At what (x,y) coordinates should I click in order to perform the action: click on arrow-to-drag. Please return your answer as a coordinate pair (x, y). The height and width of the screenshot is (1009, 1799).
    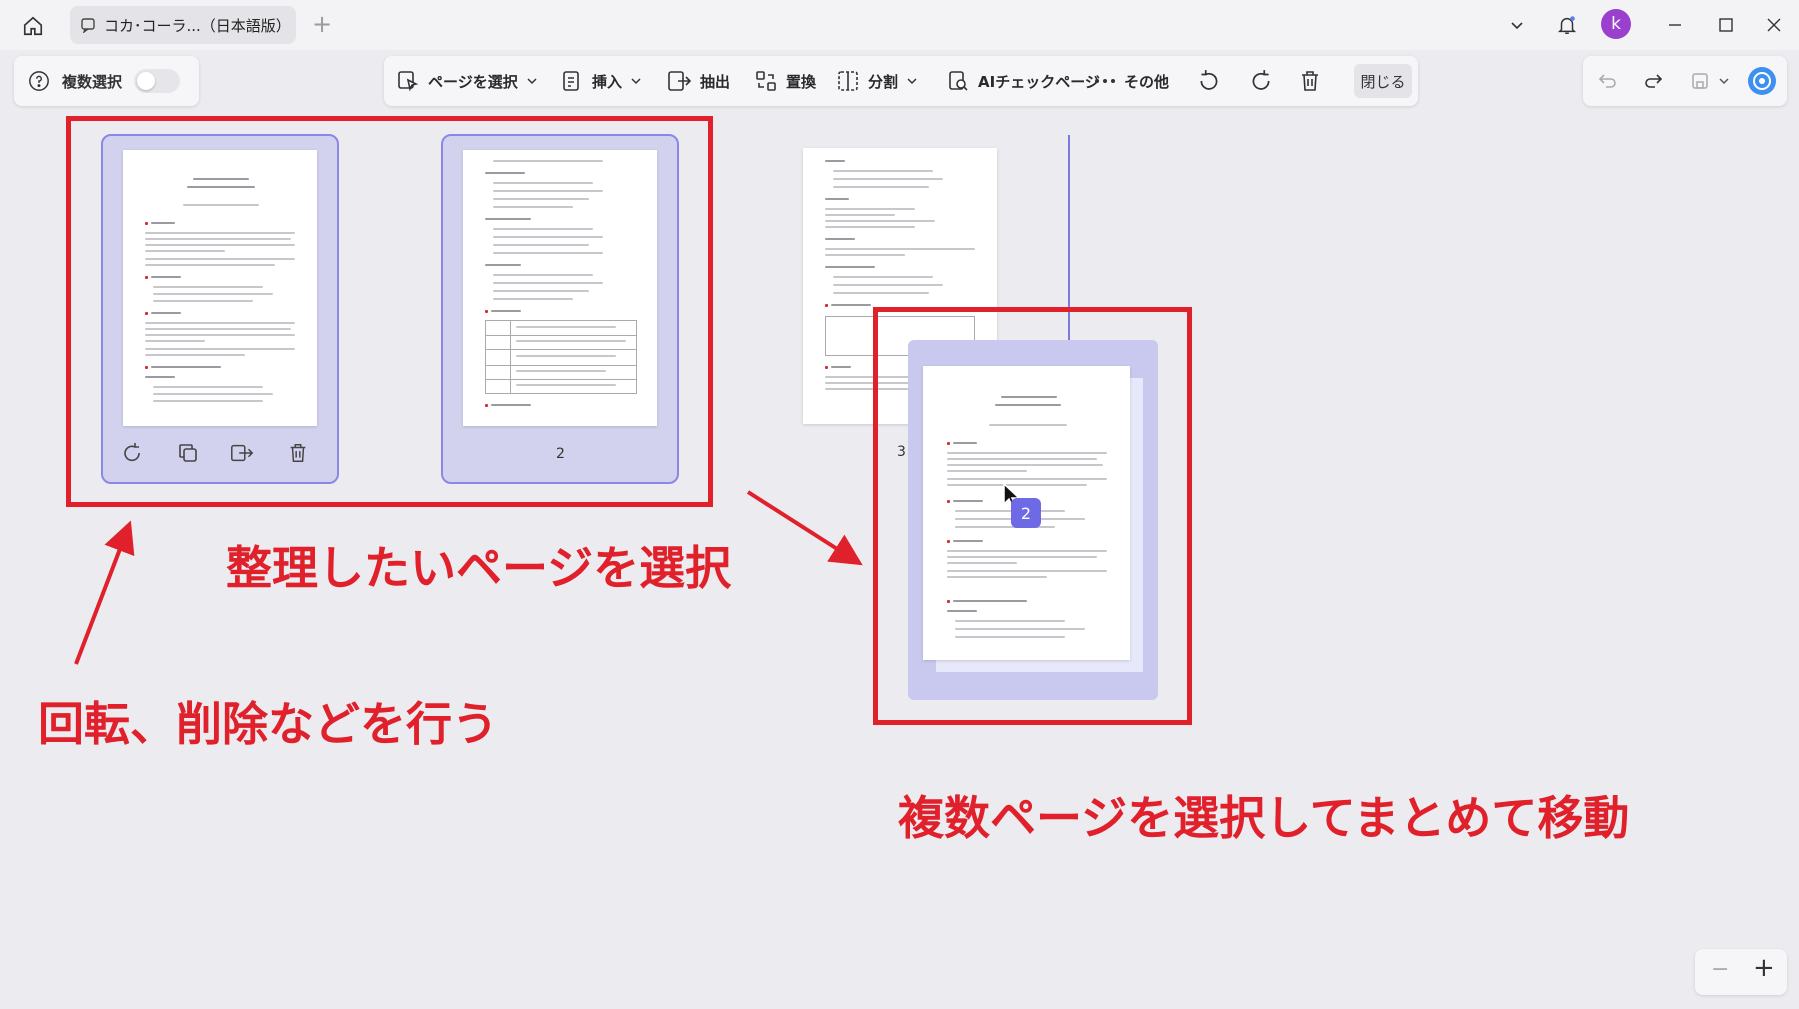
    Looking at the image, I should click on (804, 528).